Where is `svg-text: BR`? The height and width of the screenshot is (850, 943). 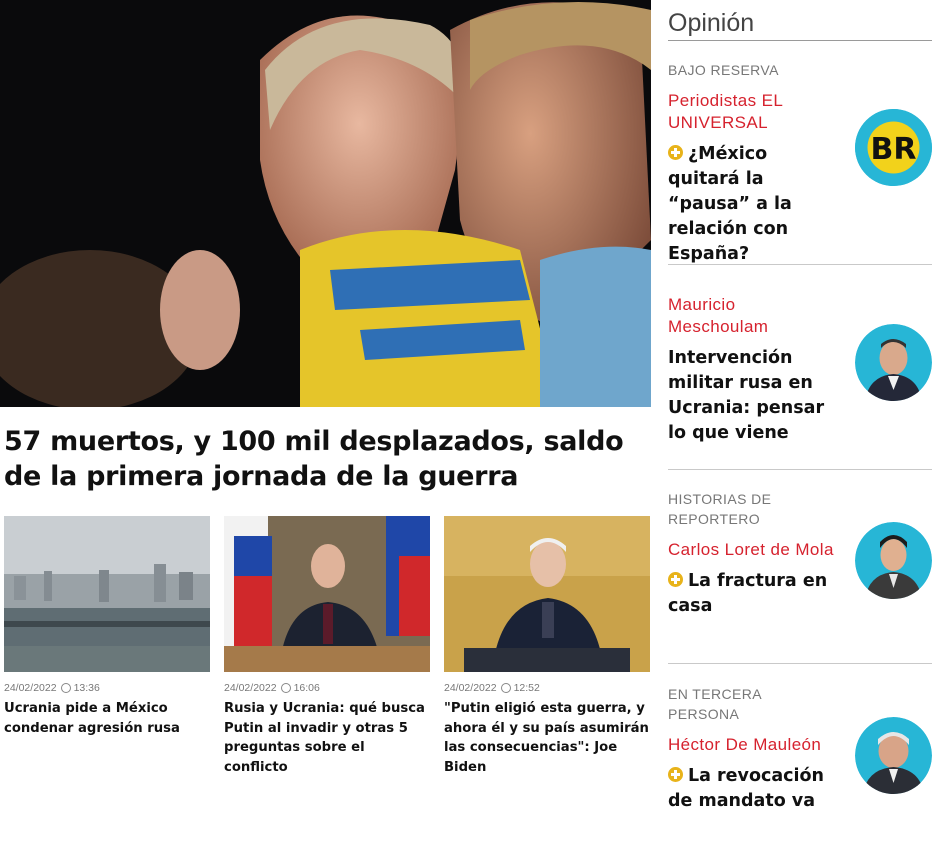 svg-text: BR is located at coordinates (894, 149).